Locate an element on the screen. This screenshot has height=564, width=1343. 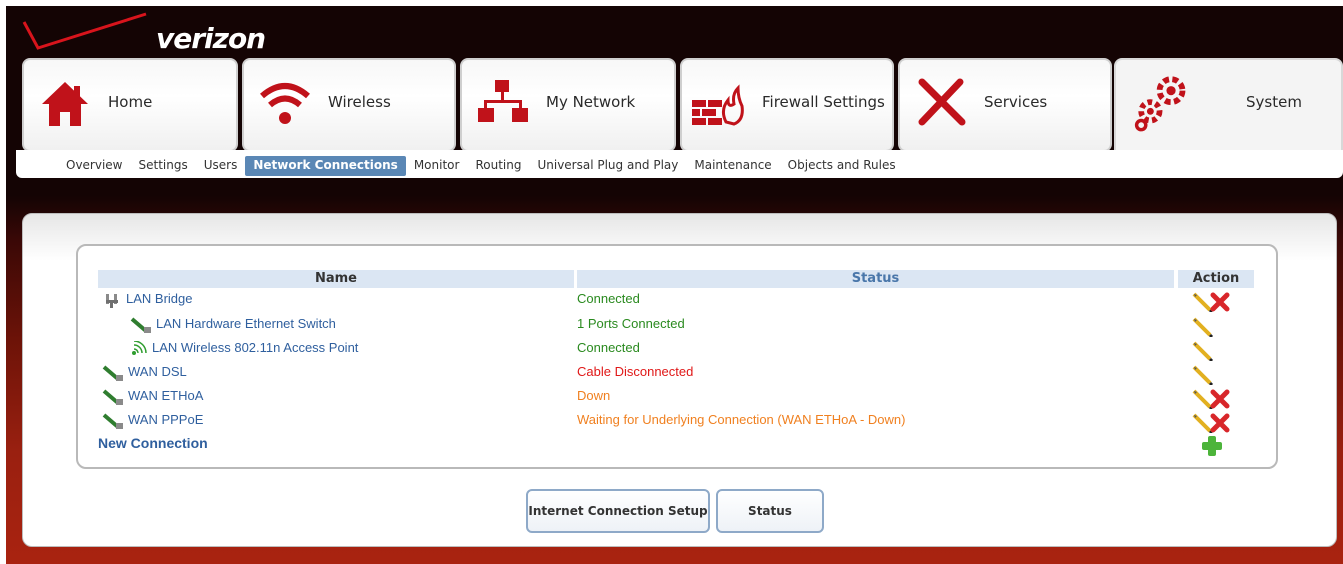
connection-name: WAN DSL is located at coordinates (144, 372).